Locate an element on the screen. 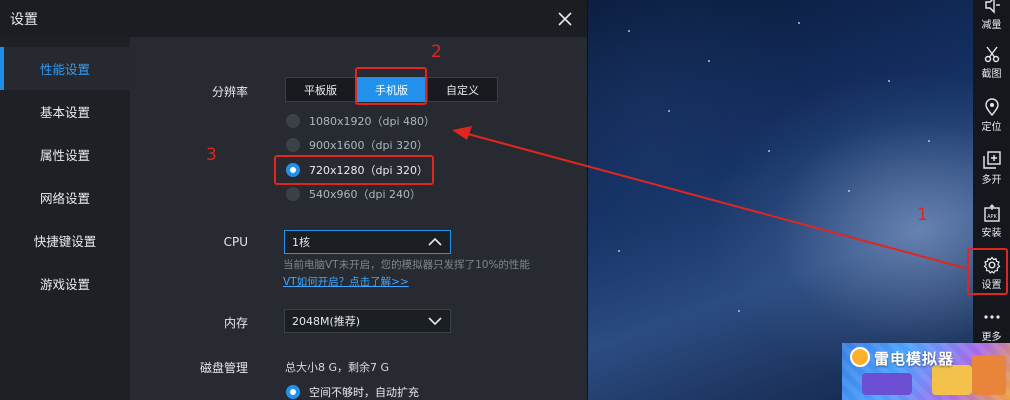 The height and width of the screenshot is (400, 1010). sidebar-item-label: 基本设置 is located at coordinates (64, 112).